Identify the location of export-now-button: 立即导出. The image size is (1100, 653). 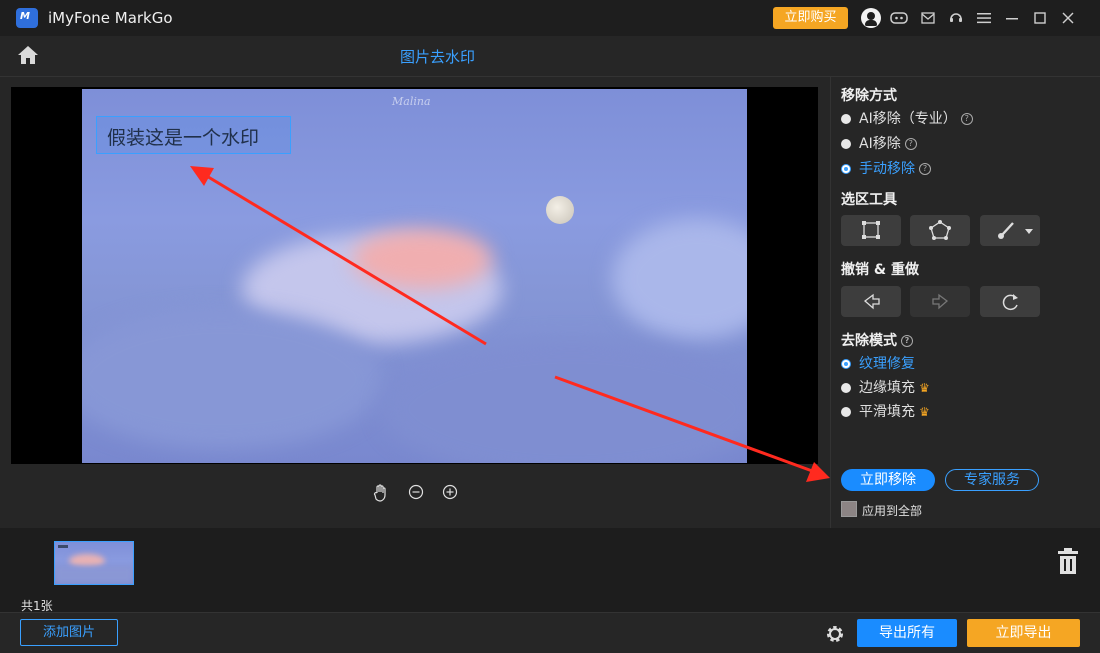
(1023, 633).